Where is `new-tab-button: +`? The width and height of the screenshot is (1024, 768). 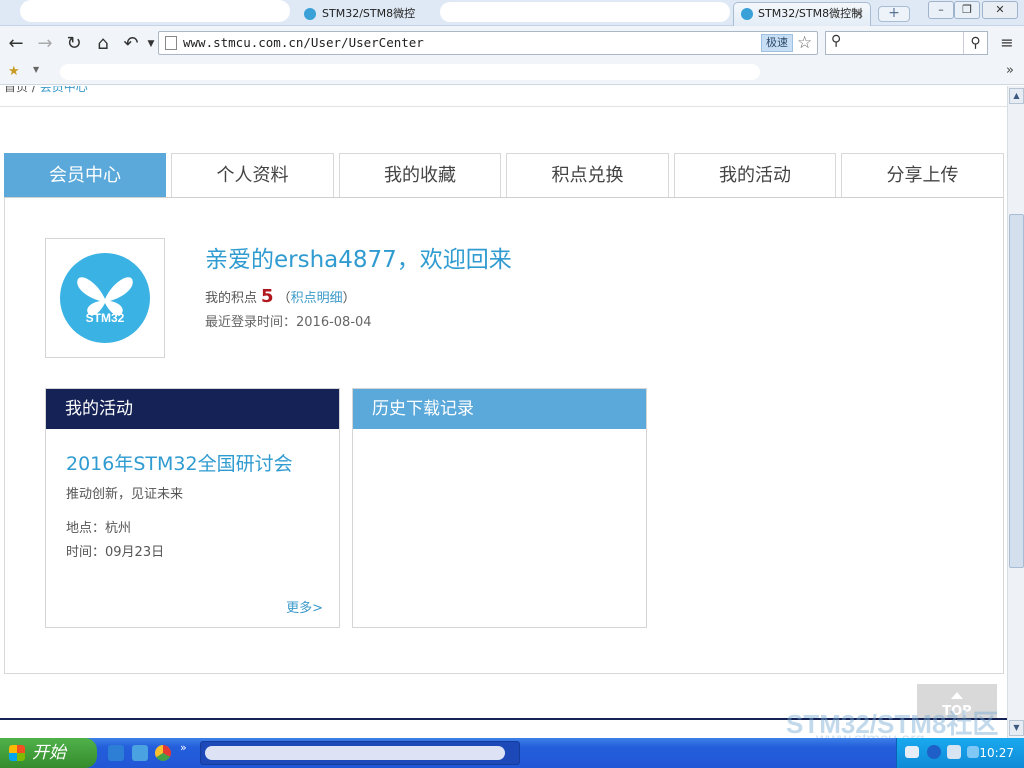
new-tab-button: + is located at coordinates (894, 14).